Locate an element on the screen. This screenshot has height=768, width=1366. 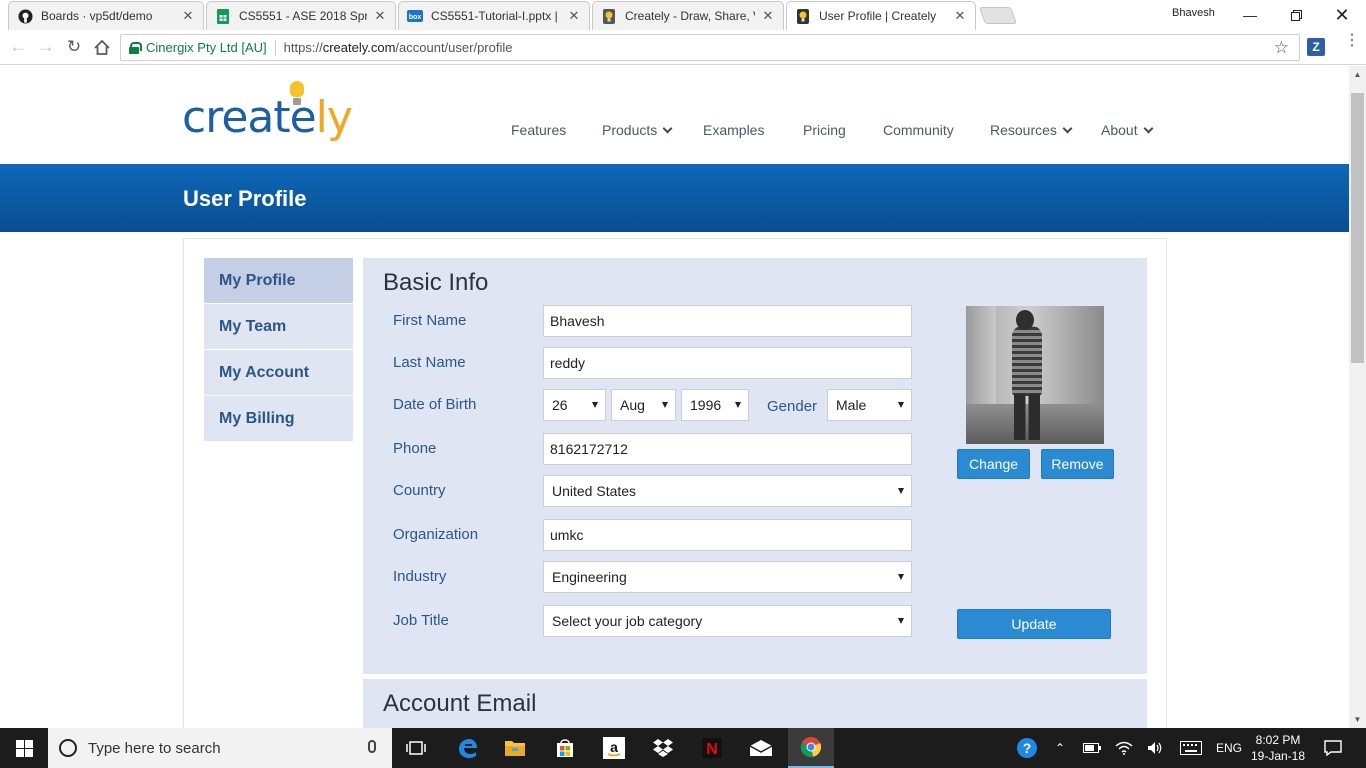
update-button: Update is located at coordinates (1034, 624).